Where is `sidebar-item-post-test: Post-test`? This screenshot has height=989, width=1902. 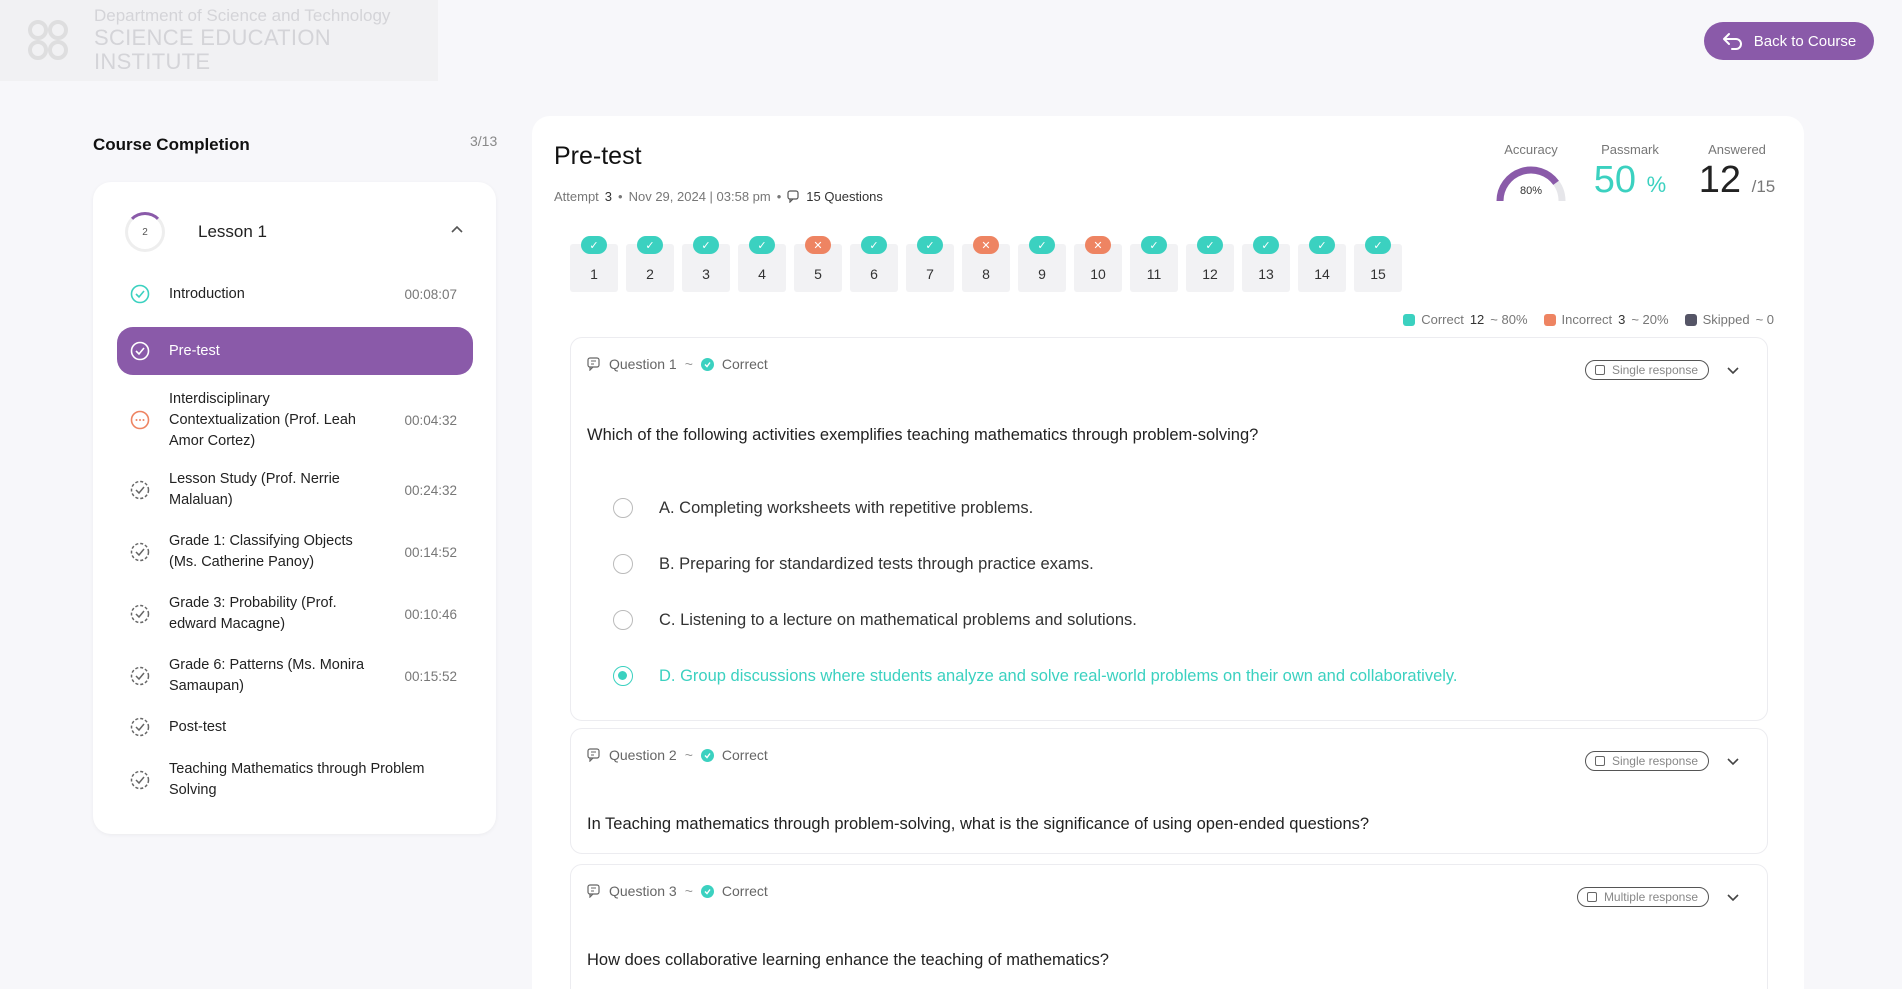 sidebar-item-post-test: Post-test is located at coordinates (295, 727).